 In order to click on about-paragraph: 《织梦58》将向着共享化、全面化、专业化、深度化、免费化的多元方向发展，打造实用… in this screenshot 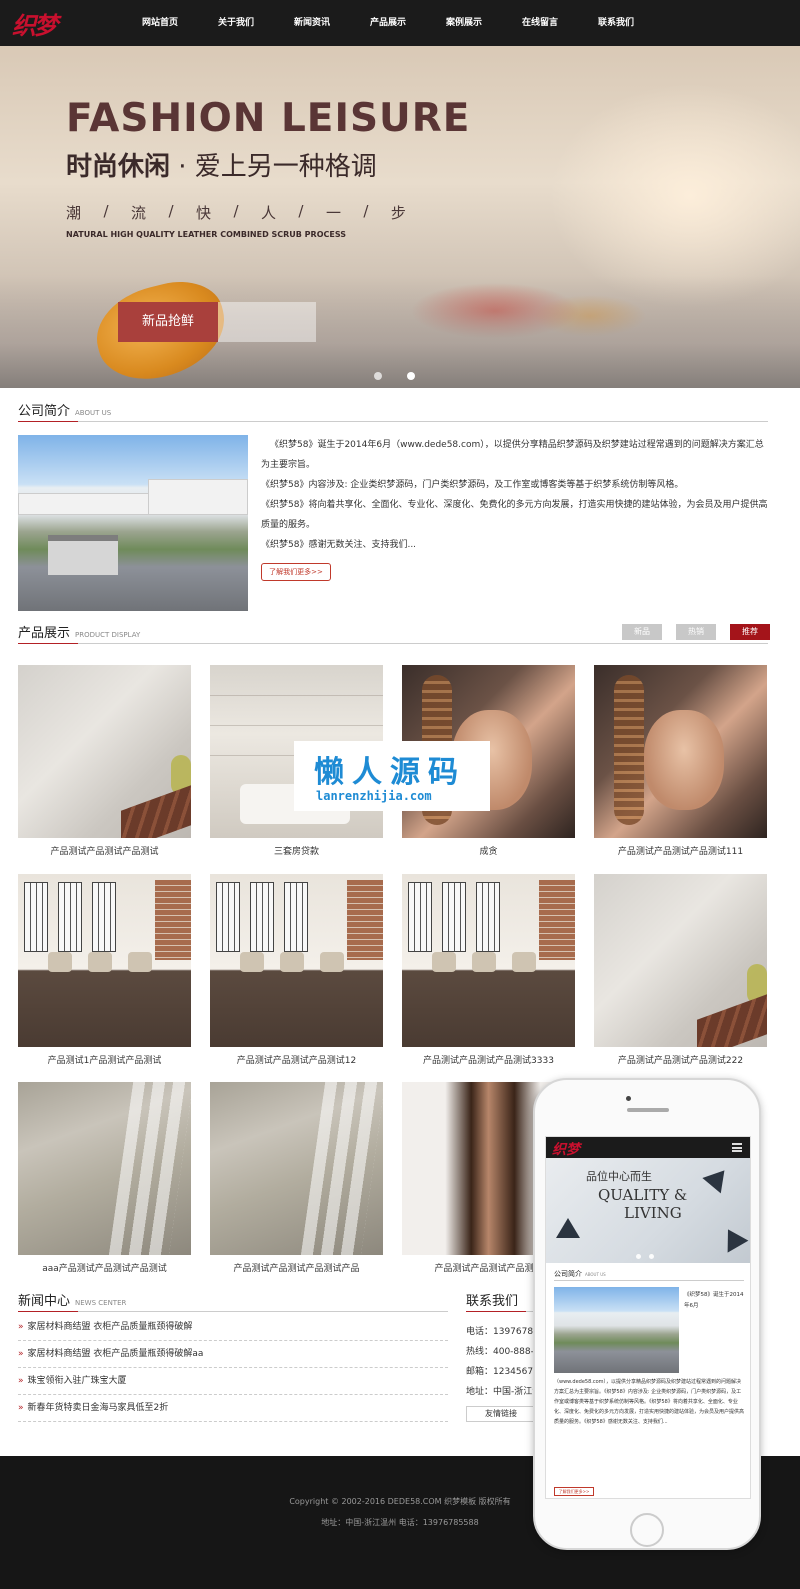, I will do `click(514, 515)`.